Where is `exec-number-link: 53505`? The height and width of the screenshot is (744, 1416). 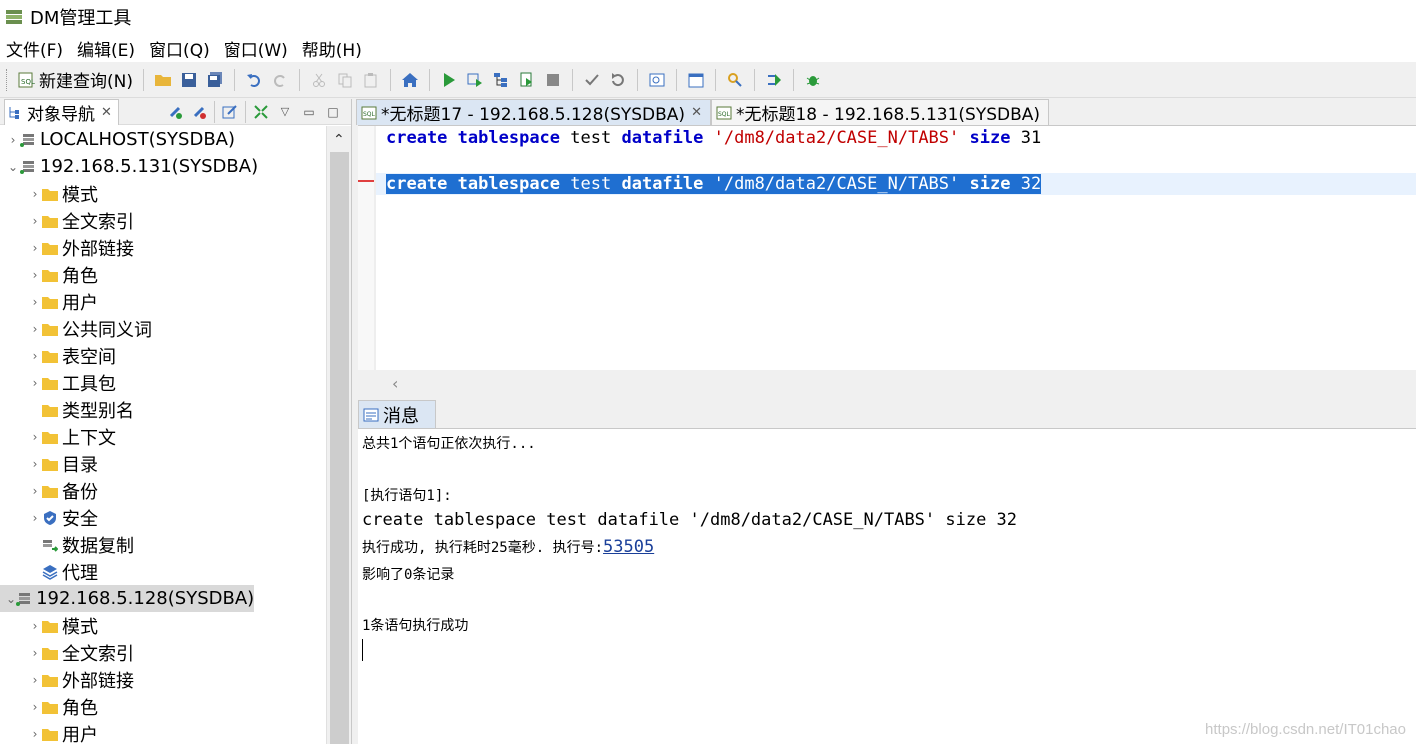 exec-number-link: 53505 is located at coordinates (628, 547).